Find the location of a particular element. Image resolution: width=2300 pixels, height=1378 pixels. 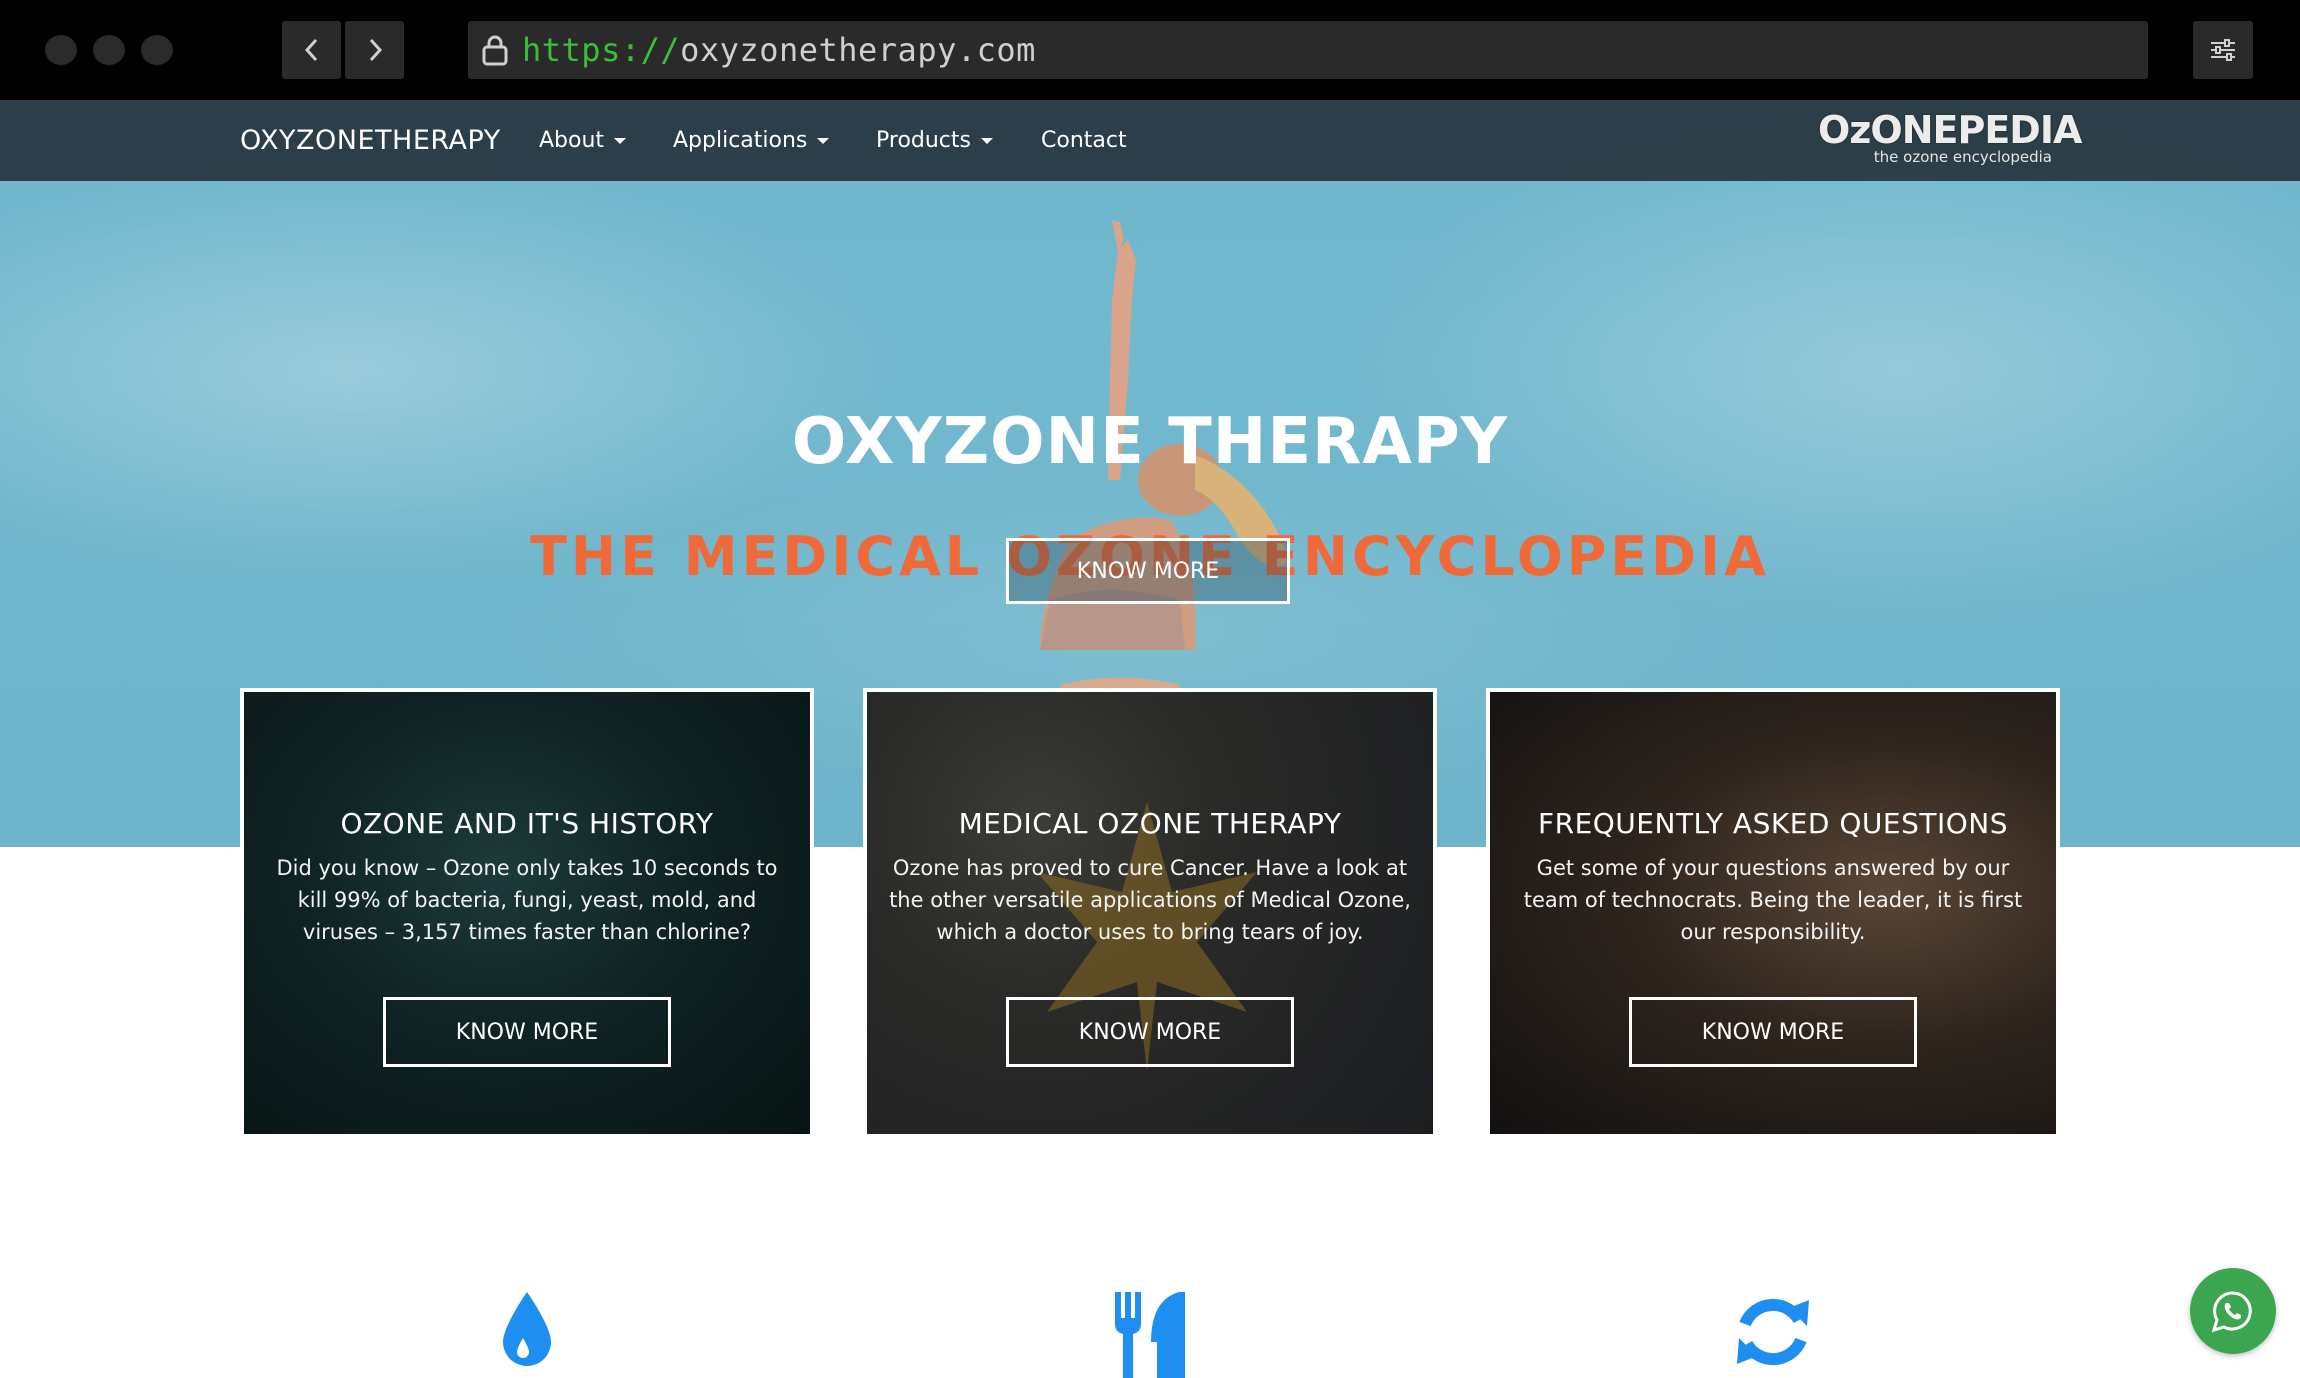

settings-sliders-button is located at coordinates (2223, 50).